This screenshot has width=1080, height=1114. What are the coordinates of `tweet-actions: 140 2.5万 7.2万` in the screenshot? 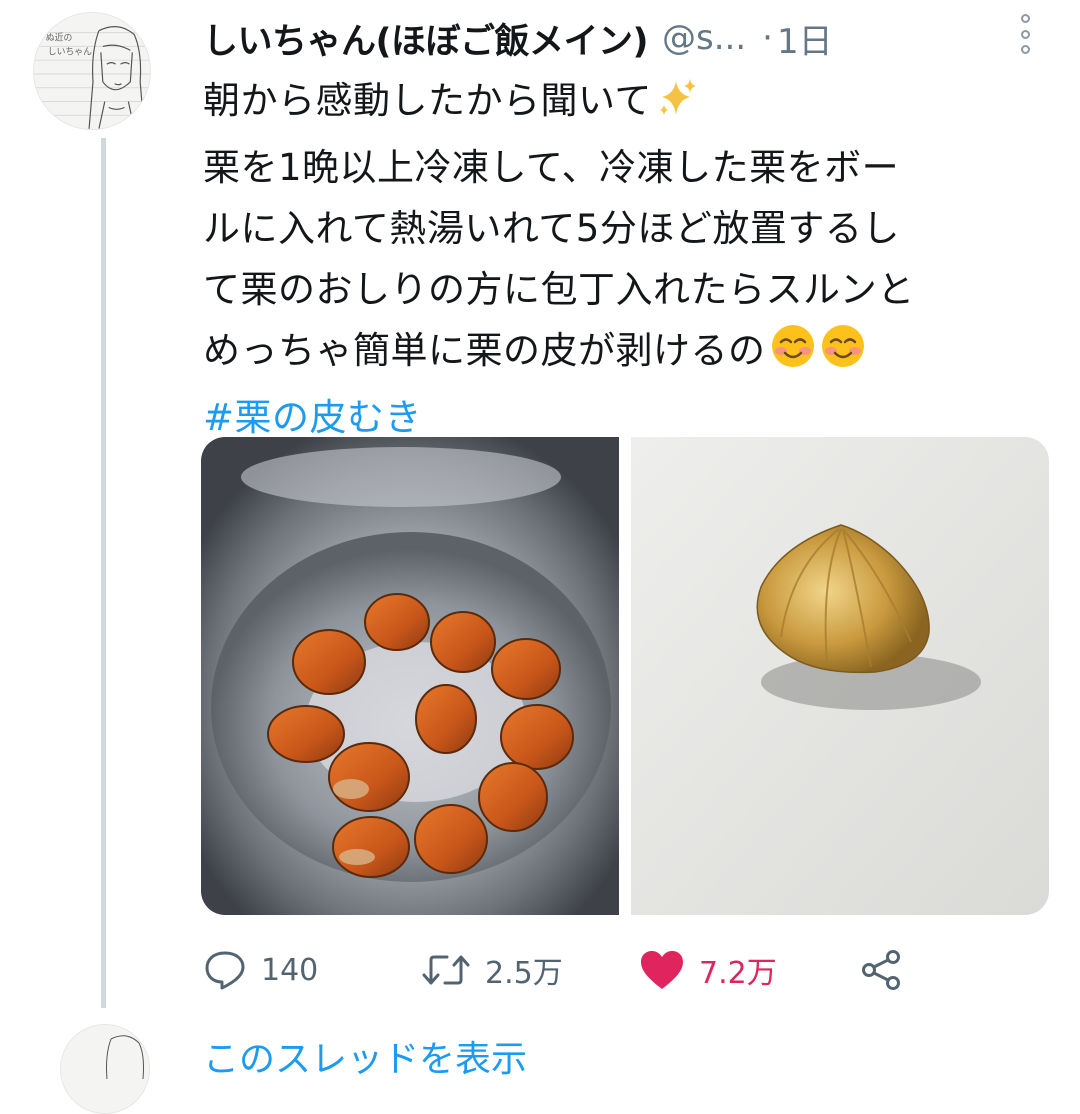 It's located at (583, 970).